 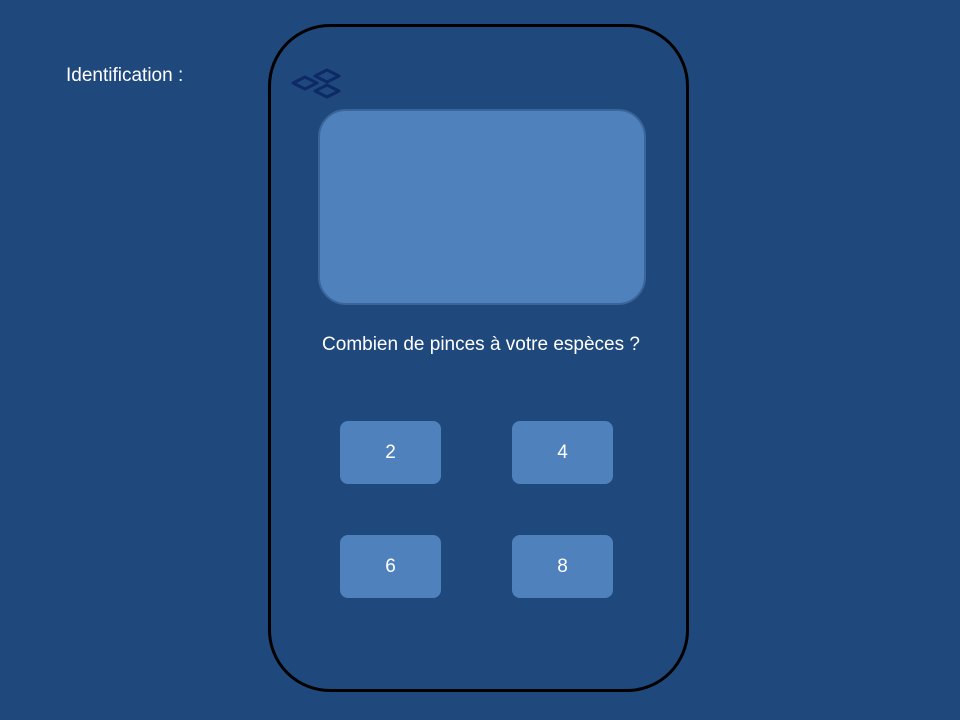 I want to click on answer-button-6: 6, so click(x=390, y=566).